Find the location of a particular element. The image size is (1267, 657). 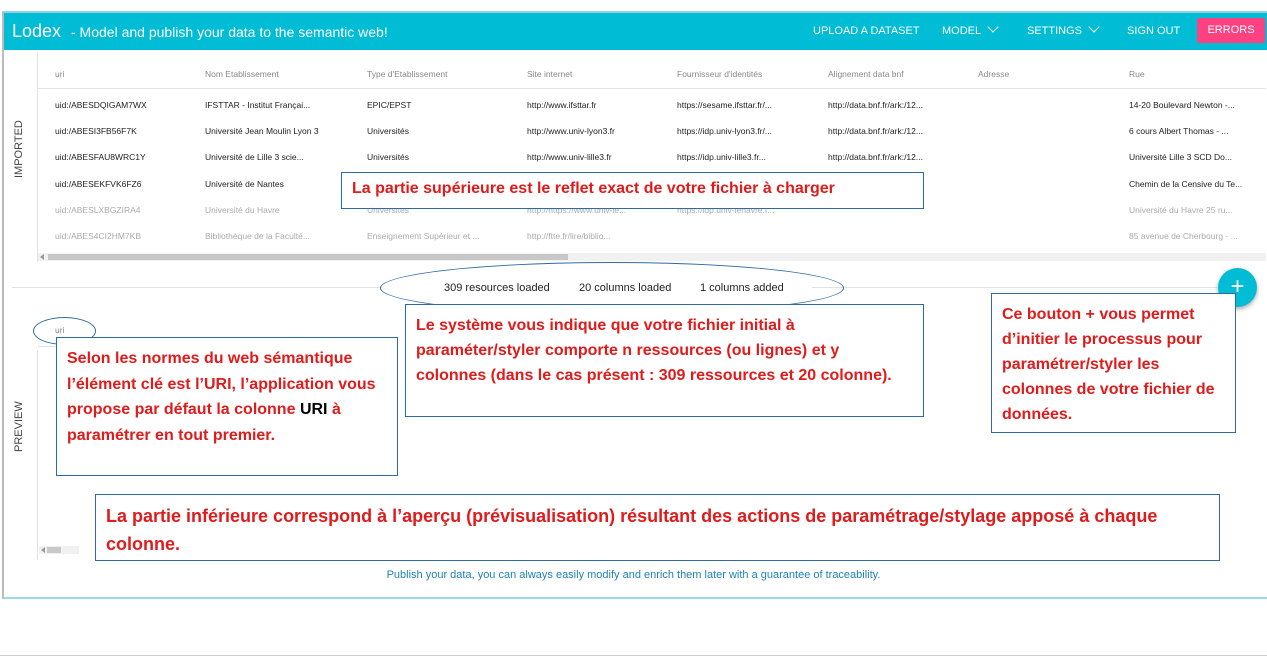

table-cell: Université de Nantes is located at coordinates (244, 184).